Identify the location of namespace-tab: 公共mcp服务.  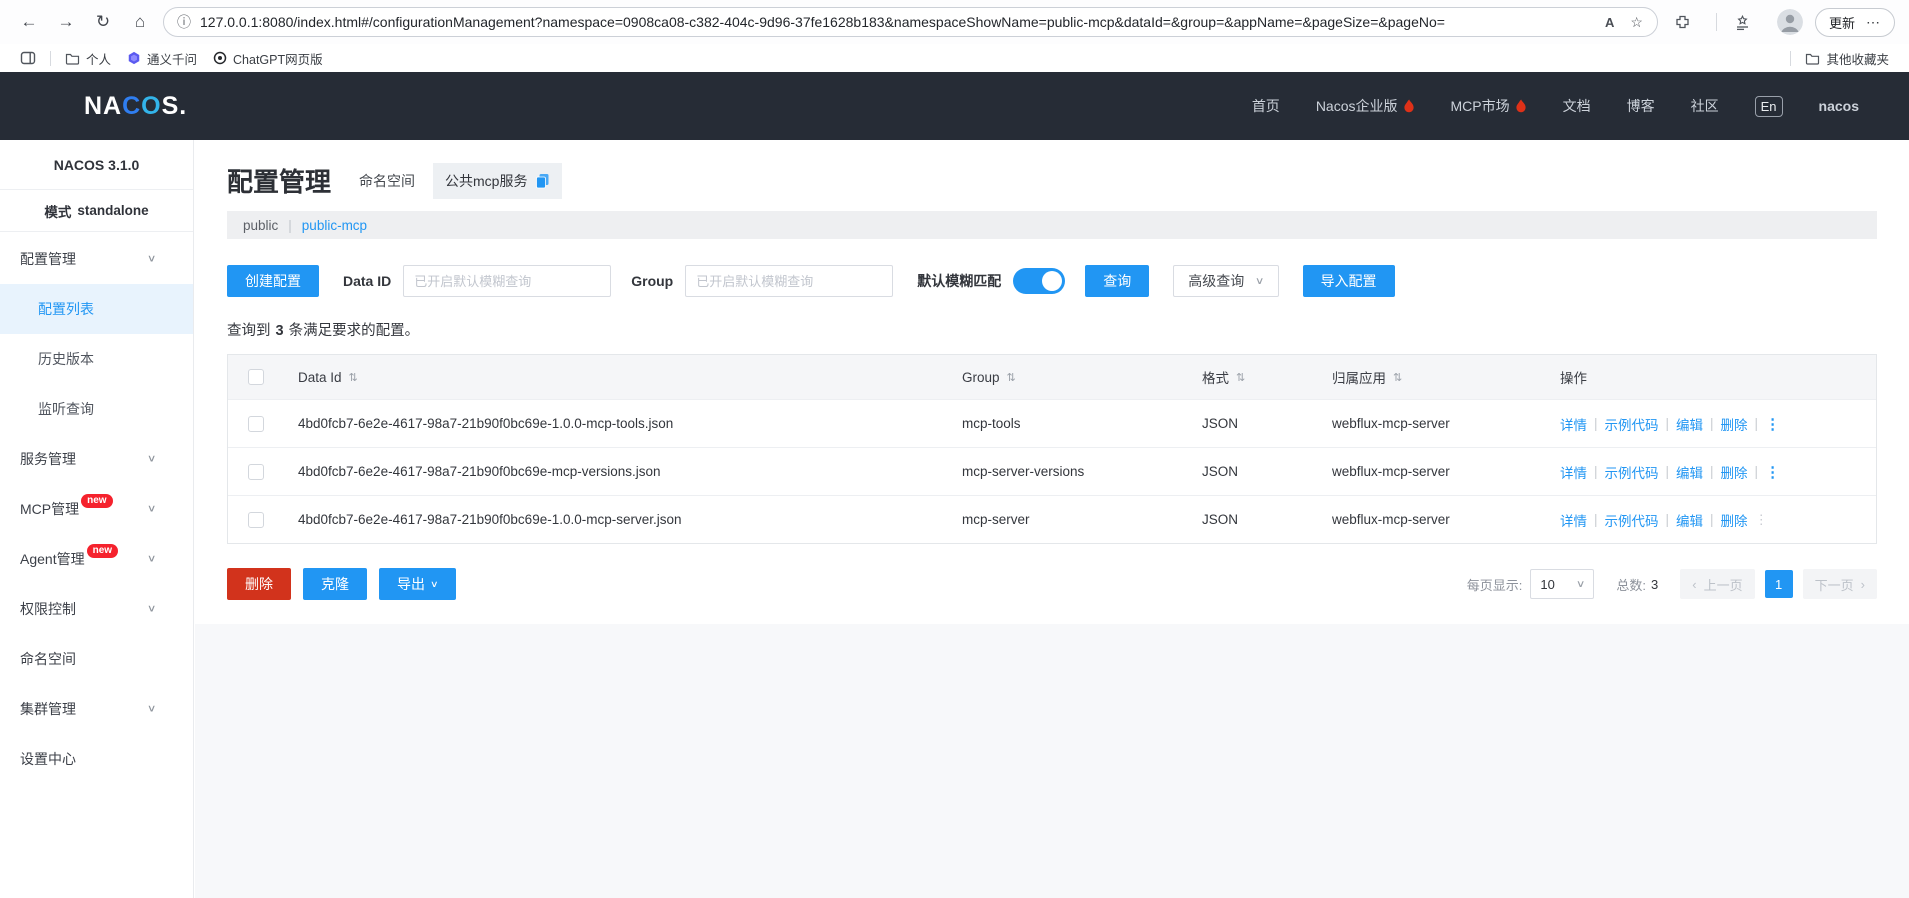
(498, 180).